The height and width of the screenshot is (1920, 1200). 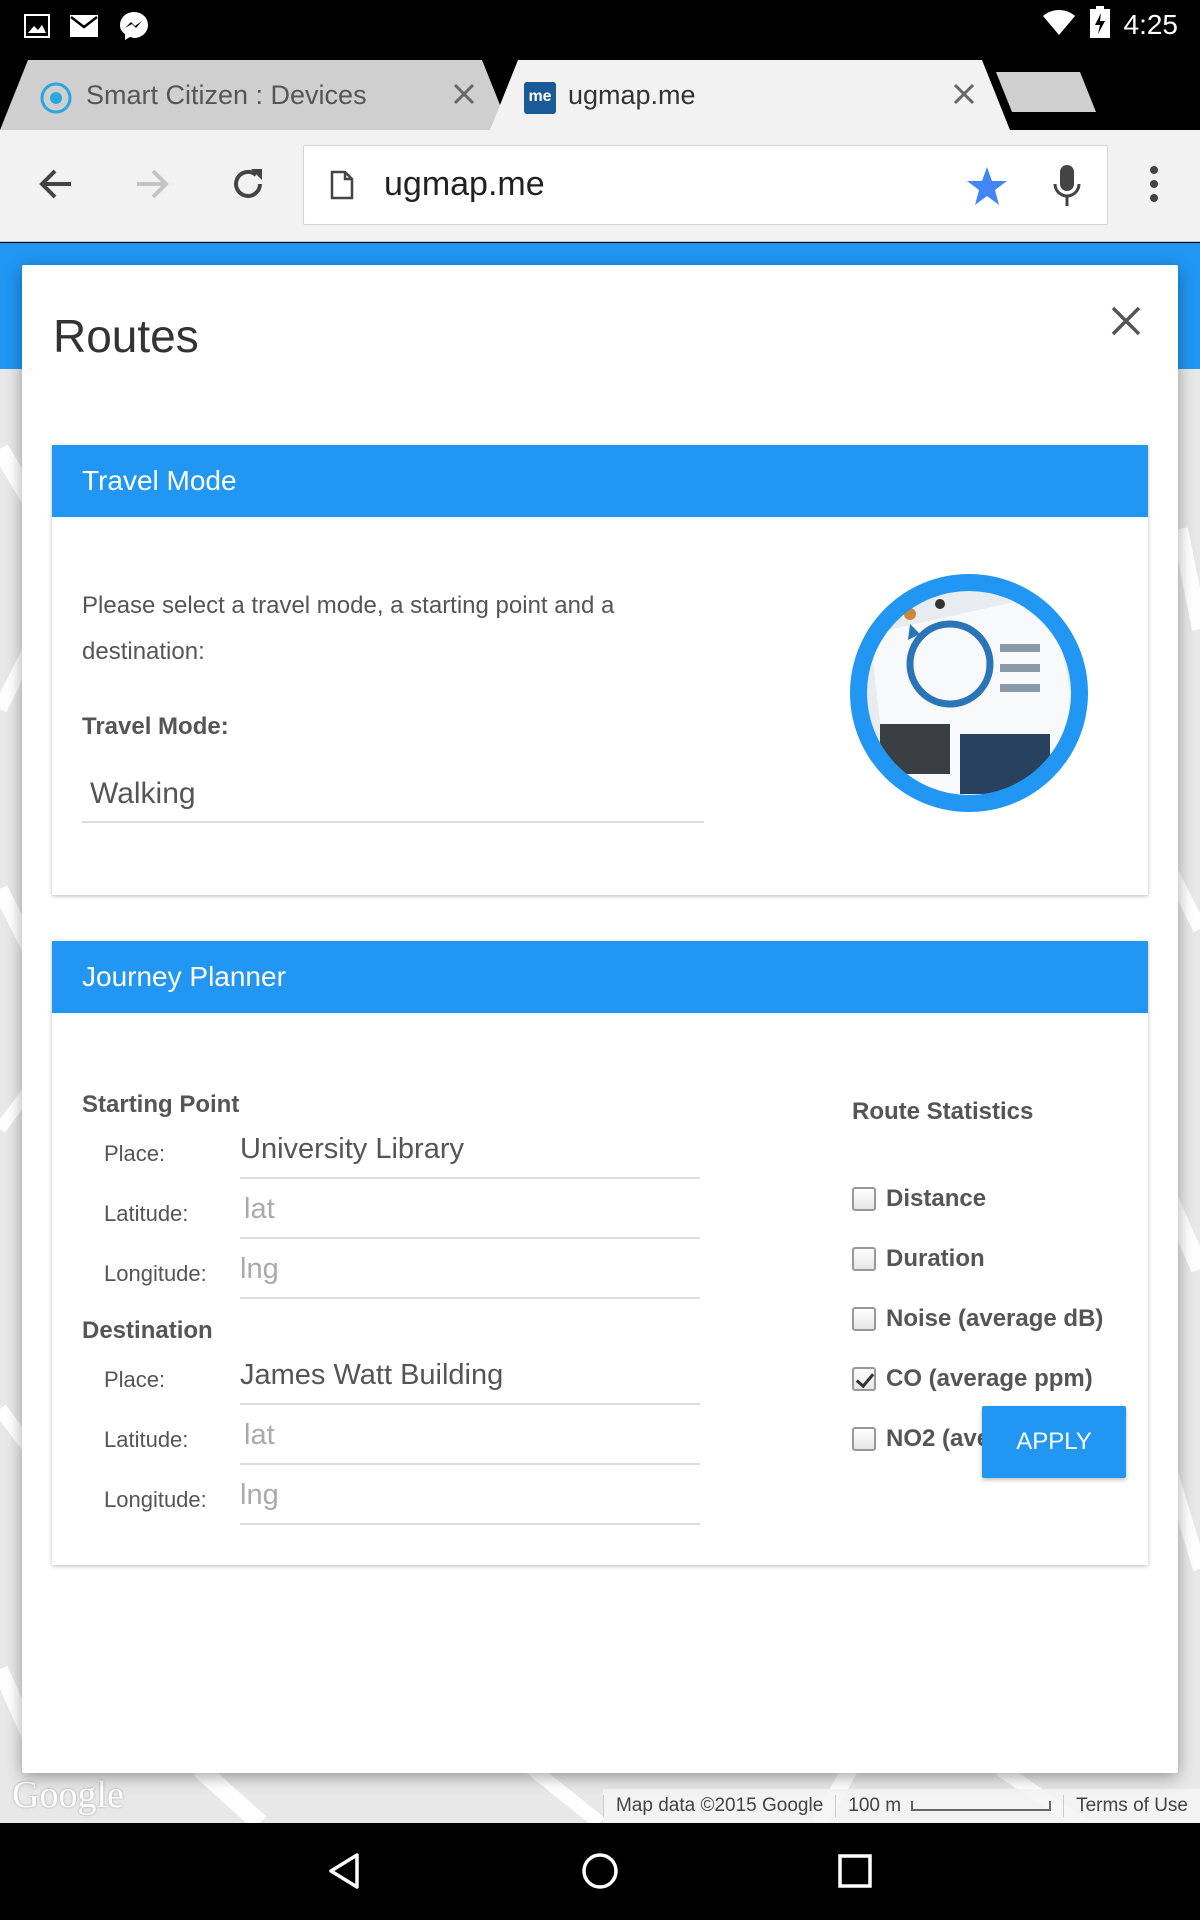 I want to click on map-scale: 100 m, so click(x=949, y=1806).